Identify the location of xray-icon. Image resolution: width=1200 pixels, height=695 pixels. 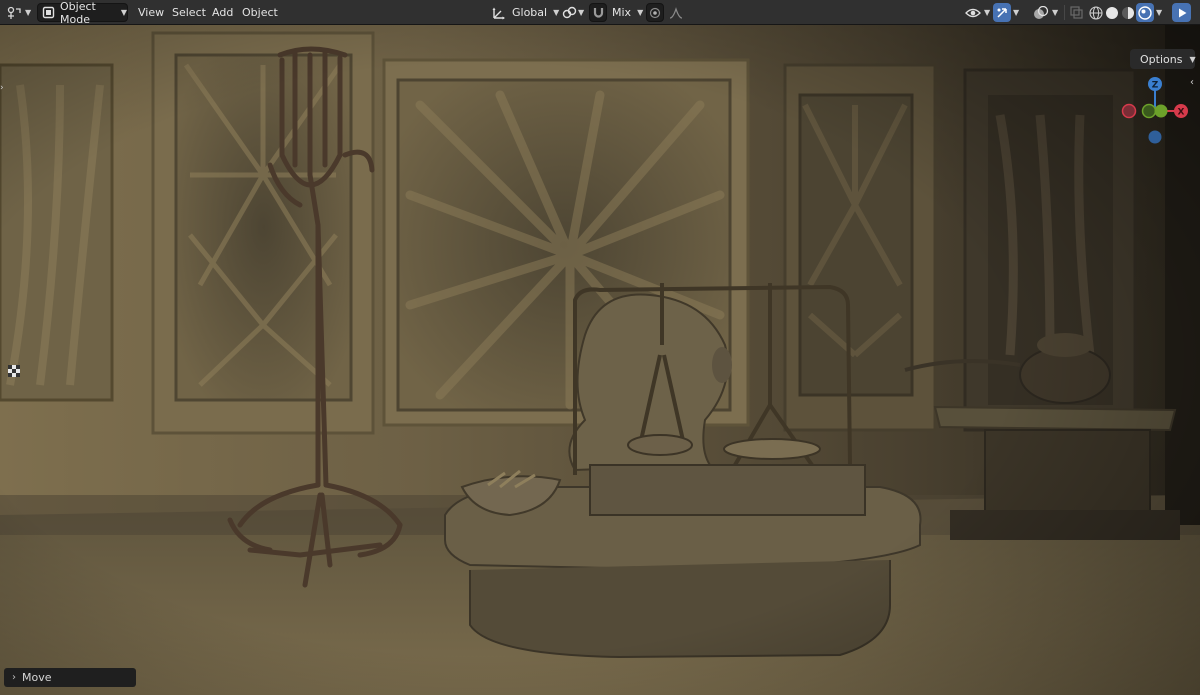
(1076, 12).